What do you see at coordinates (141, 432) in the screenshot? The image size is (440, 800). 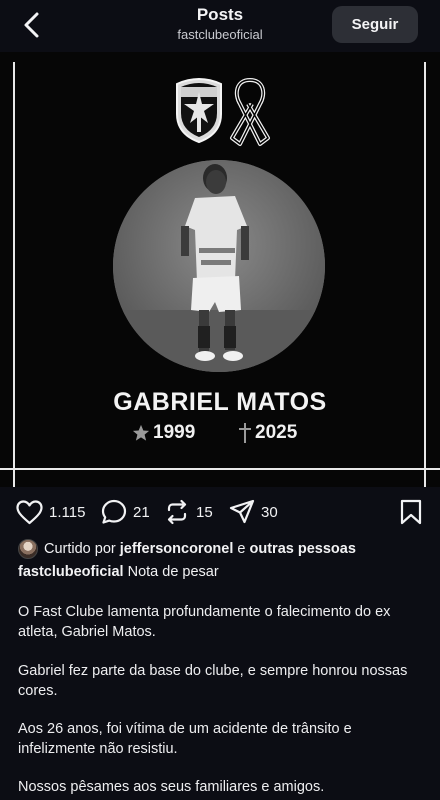 I see `star-icon` at bounding box center [141, 432].